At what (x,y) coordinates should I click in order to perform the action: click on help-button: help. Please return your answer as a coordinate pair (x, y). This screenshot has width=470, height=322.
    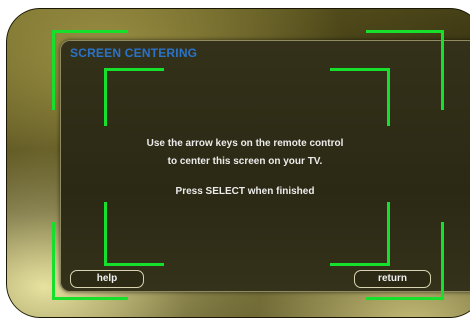
    Looking at the image, I should click on (107, 279).